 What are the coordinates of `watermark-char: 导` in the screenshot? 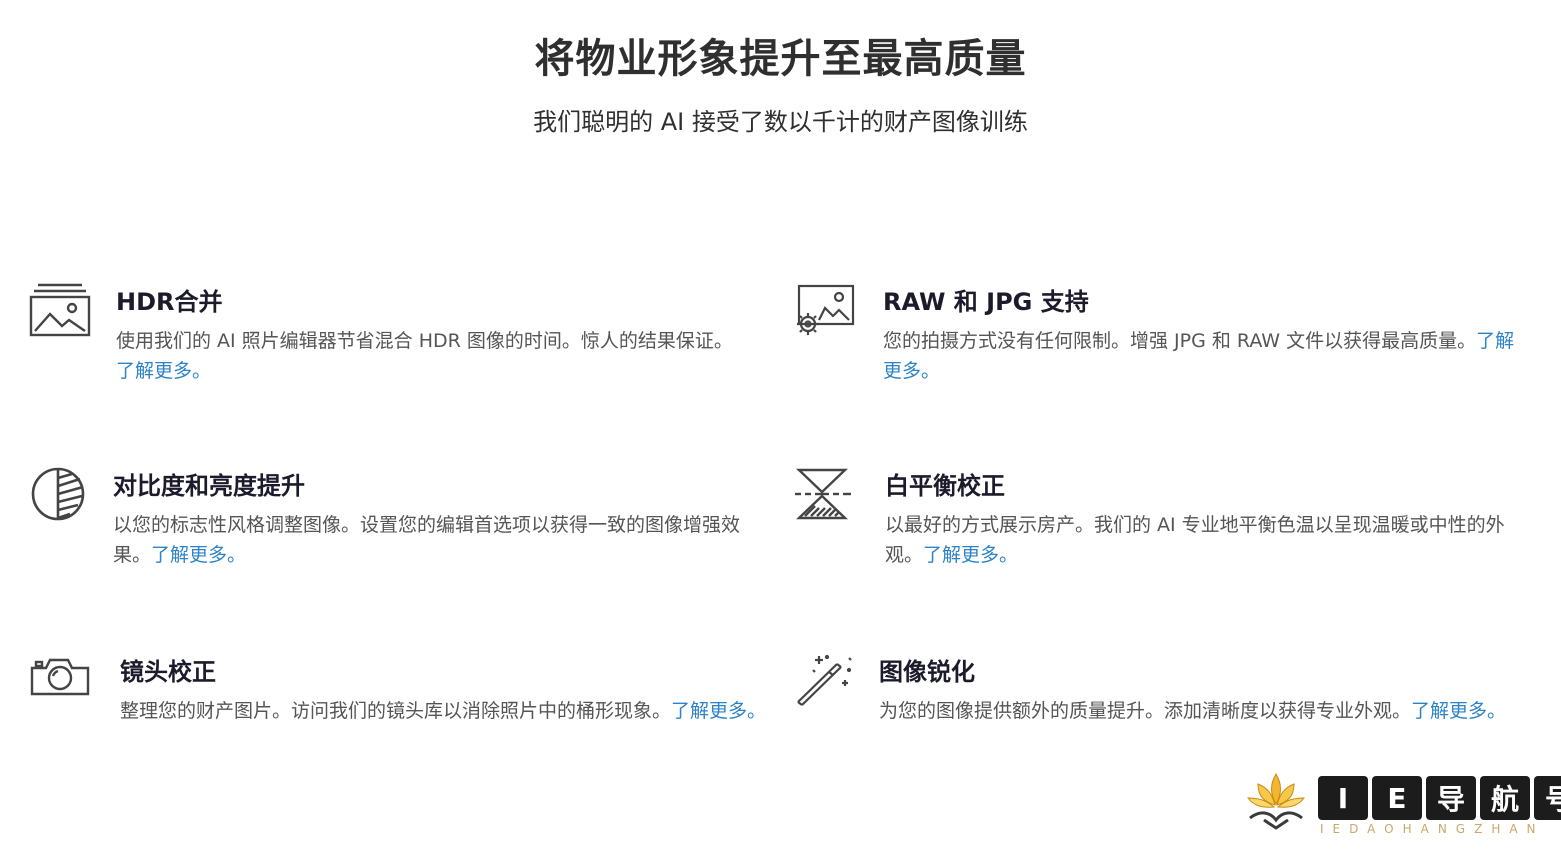 It's located at (1451, 798).